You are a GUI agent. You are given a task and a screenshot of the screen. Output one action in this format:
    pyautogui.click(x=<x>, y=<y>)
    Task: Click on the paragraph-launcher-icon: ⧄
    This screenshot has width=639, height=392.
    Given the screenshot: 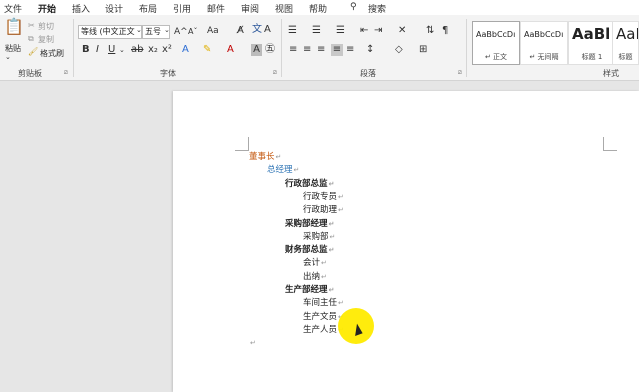 What is the action you would take?
    pyautogui.click(x=460, y=73)
    